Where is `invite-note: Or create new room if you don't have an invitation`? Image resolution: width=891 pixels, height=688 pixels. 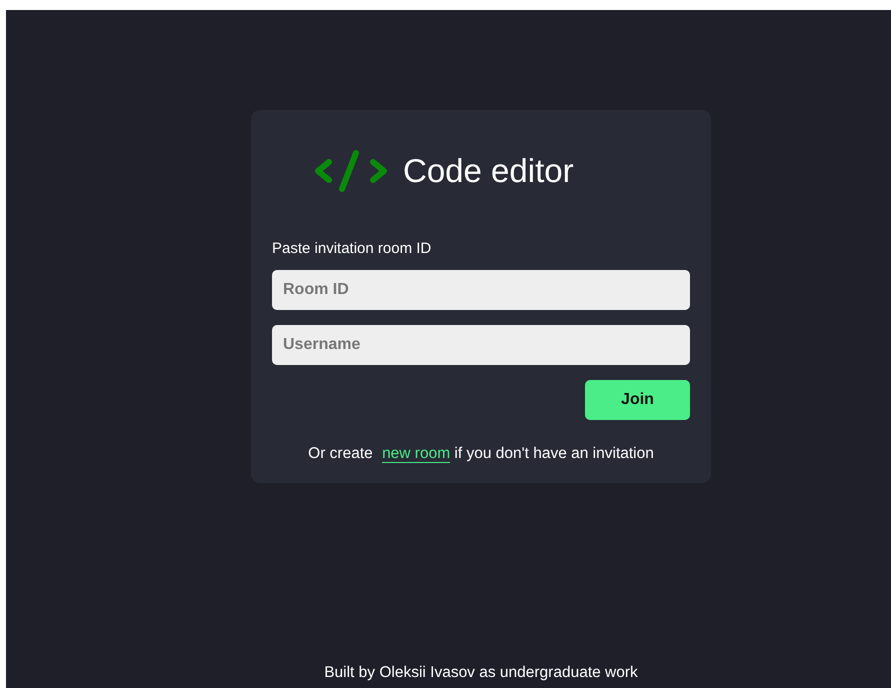 invite-note: Or create new room if you don't have an invitation is located at coordinates (481, 454).